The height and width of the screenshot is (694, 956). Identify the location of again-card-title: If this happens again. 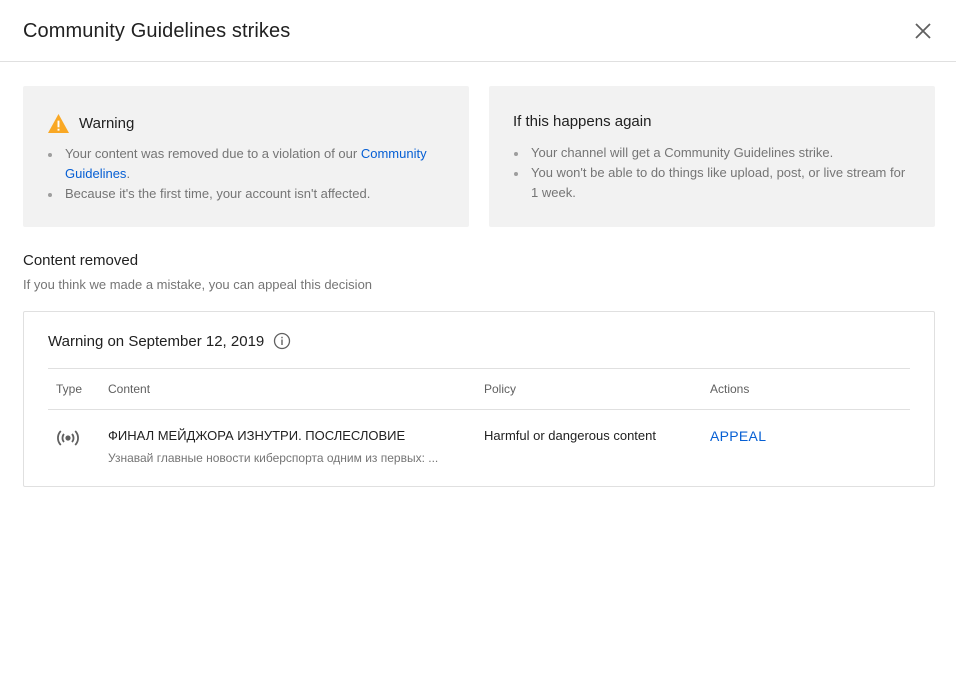
(582, 121).